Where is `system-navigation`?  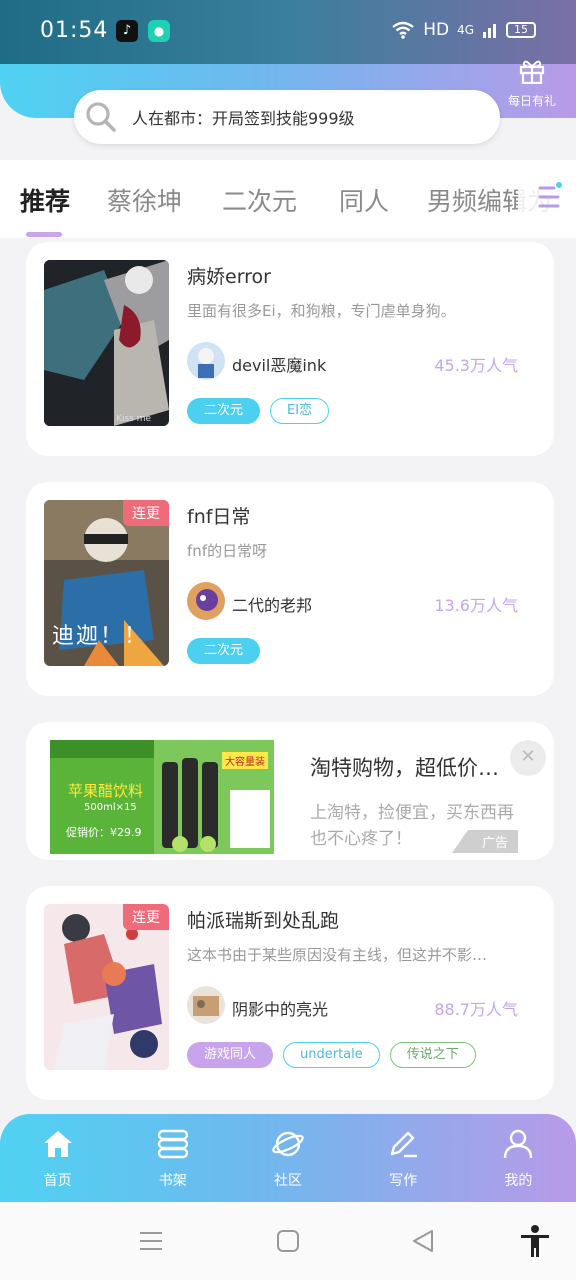 system-navigation is located at coordinates (288, 1241).